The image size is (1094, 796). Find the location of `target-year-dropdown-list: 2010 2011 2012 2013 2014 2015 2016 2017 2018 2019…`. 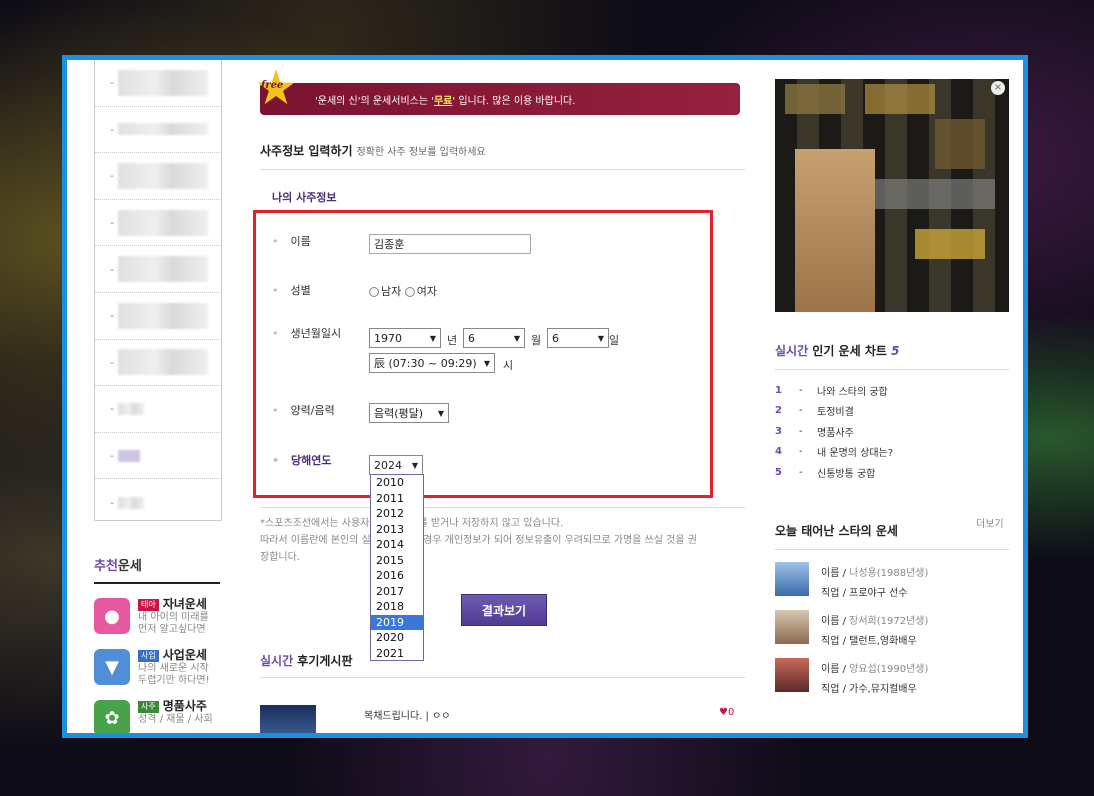

target-year-dropdown-list: 2010 2011 2012 2013 2014 2015 2016 2017 2018 2019… is located at coordinates (397, 567).